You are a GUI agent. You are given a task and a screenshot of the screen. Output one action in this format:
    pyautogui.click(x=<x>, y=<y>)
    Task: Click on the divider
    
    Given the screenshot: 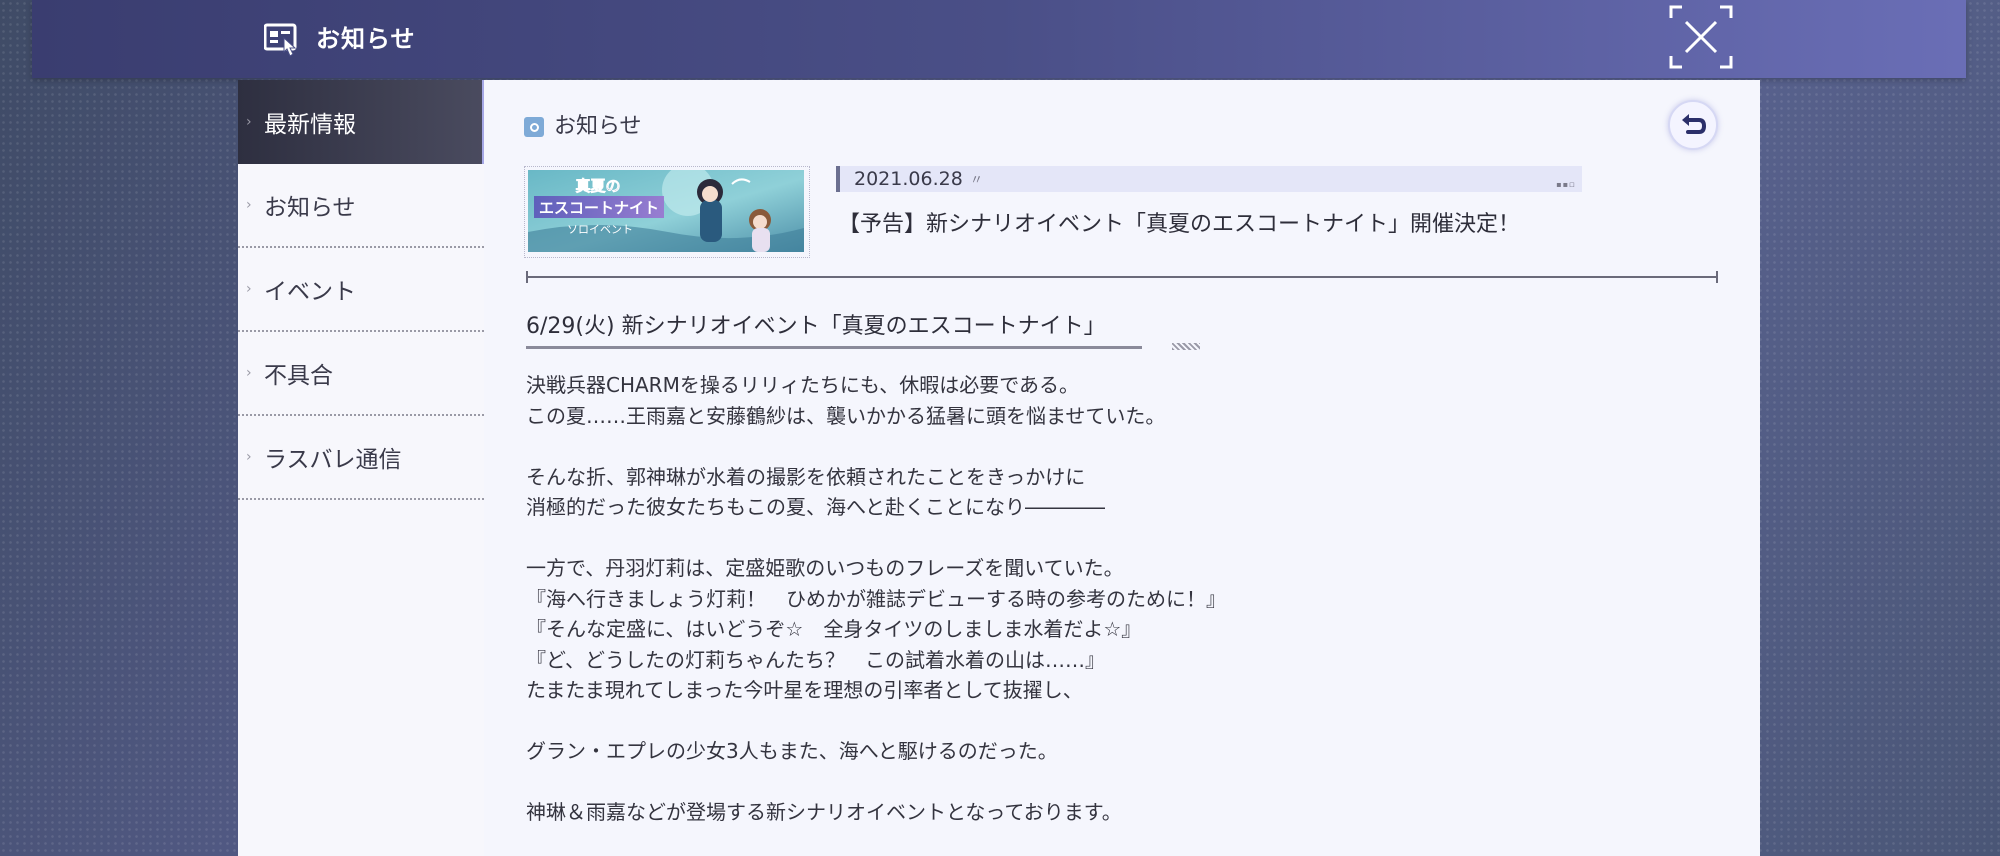 What is the action you would take?
    pyautogui.click(x=1122, y=277)
    